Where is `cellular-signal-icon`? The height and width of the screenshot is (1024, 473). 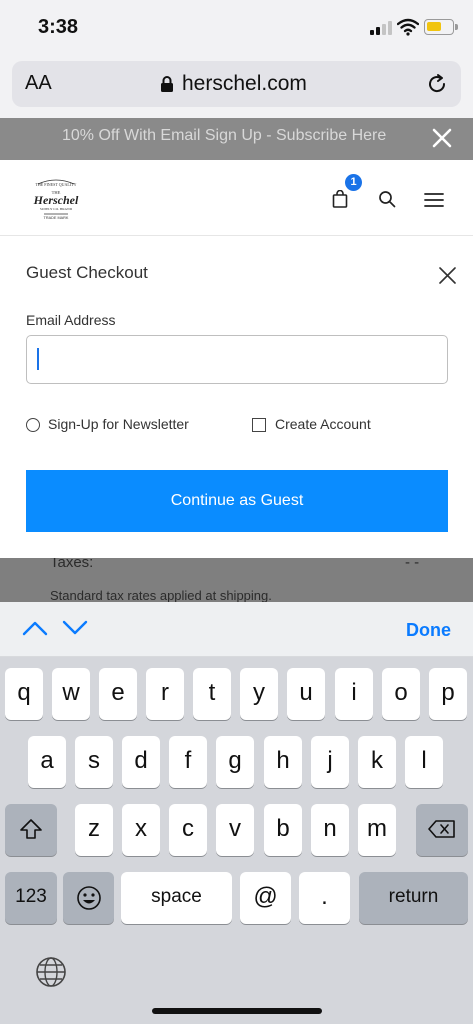 cellular-signal-icon is located at coordinates (381, 28).